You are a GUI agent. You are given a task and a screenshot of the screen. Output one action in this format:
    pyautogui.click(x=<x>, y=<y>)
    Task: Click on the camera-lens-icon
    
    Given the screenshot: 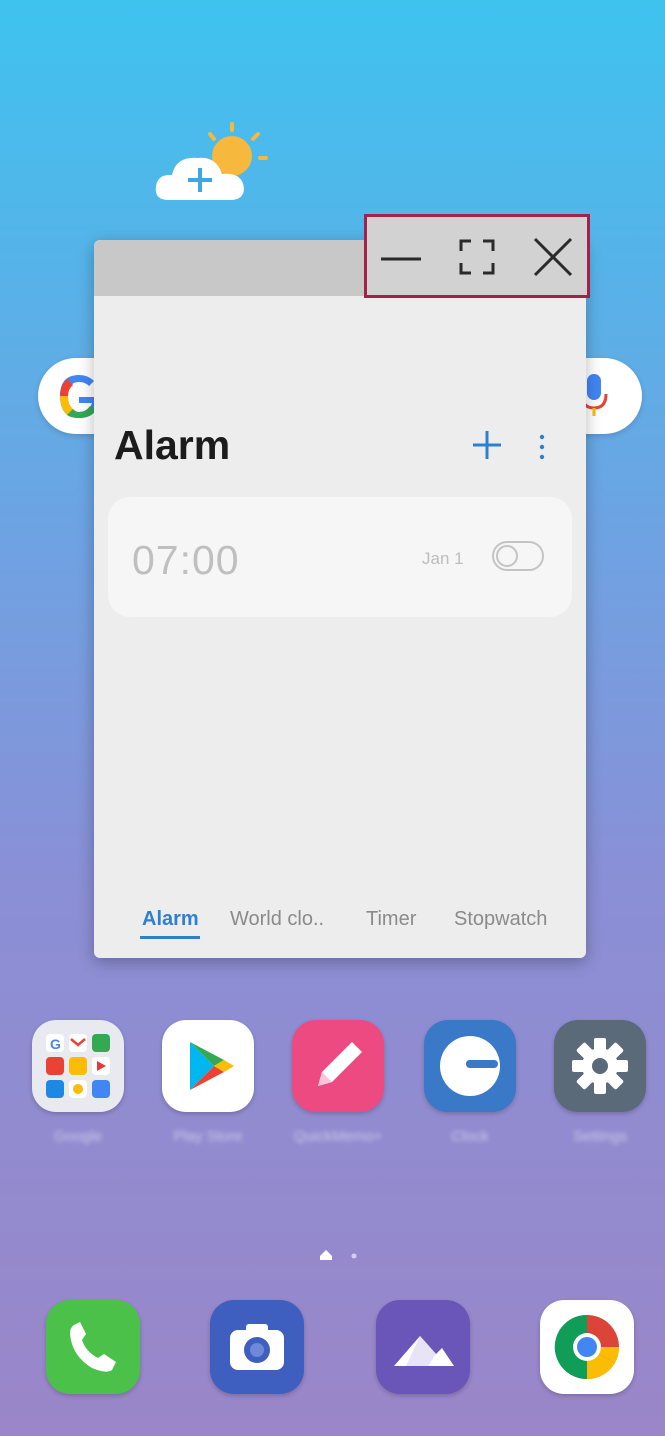 What is the action you would take?
    pyautogui.click(x=257, y=1347)
    